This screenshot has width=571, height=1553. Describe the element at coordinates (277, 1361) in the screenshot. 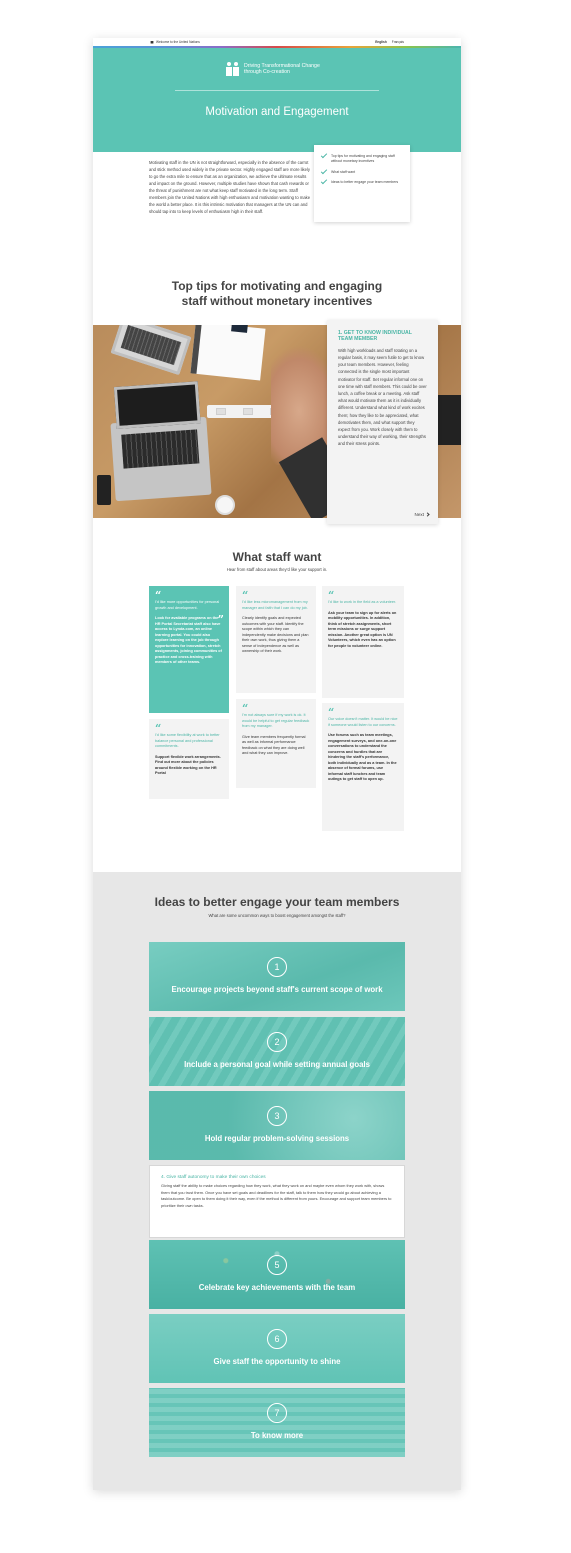

I see `idea-label: Give staff the opportunity to shine` at that location.